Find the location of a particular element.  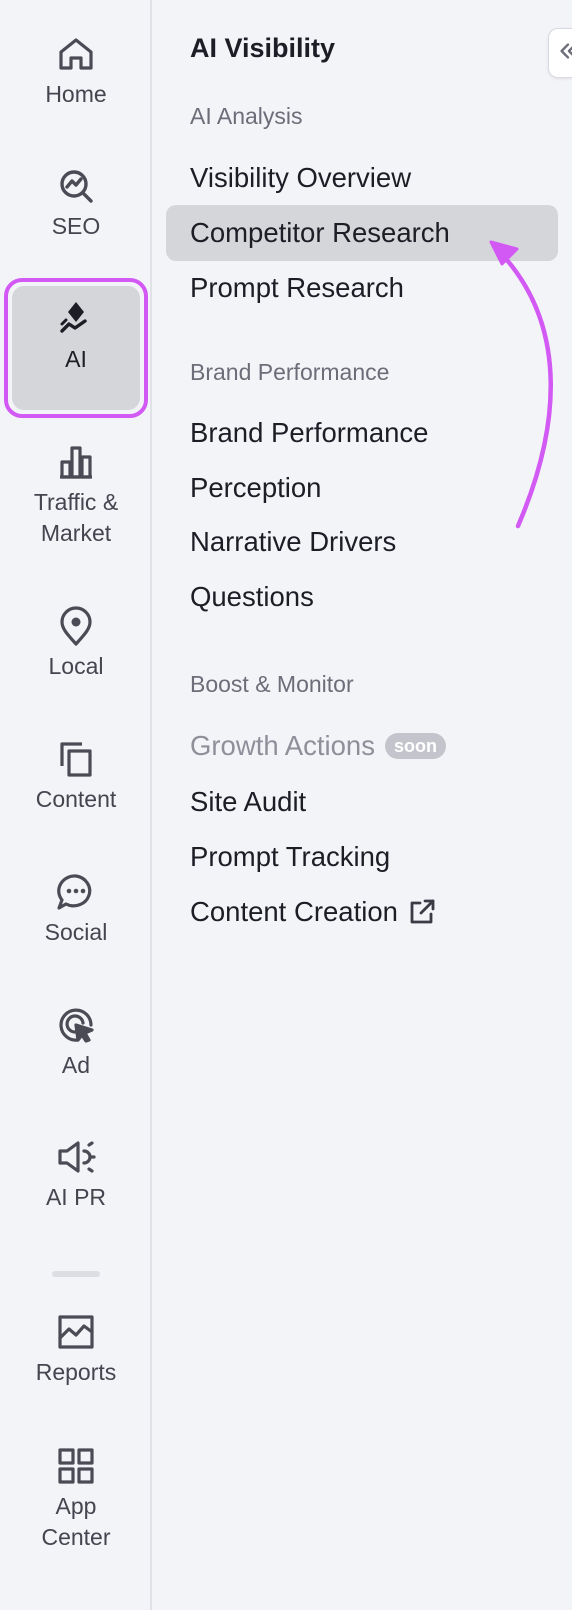

menu-item-label: Narrative Drivers is located at coordinates (293, 541).